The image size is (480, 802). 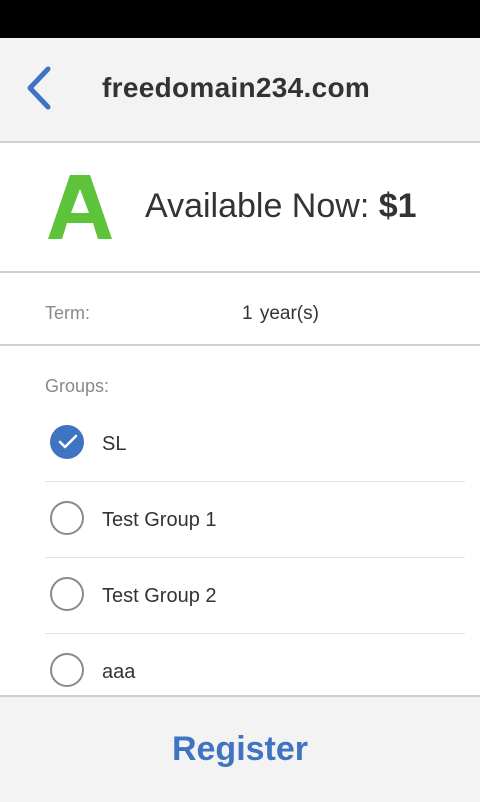 I want to click on footer-bar: Register, so click(x=240, y=748).